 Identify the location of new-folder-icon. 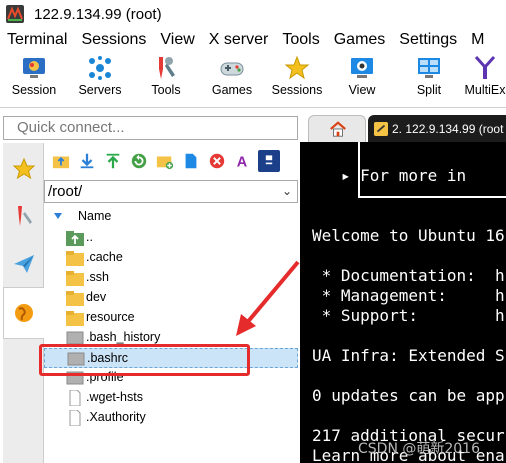
(165, 163).